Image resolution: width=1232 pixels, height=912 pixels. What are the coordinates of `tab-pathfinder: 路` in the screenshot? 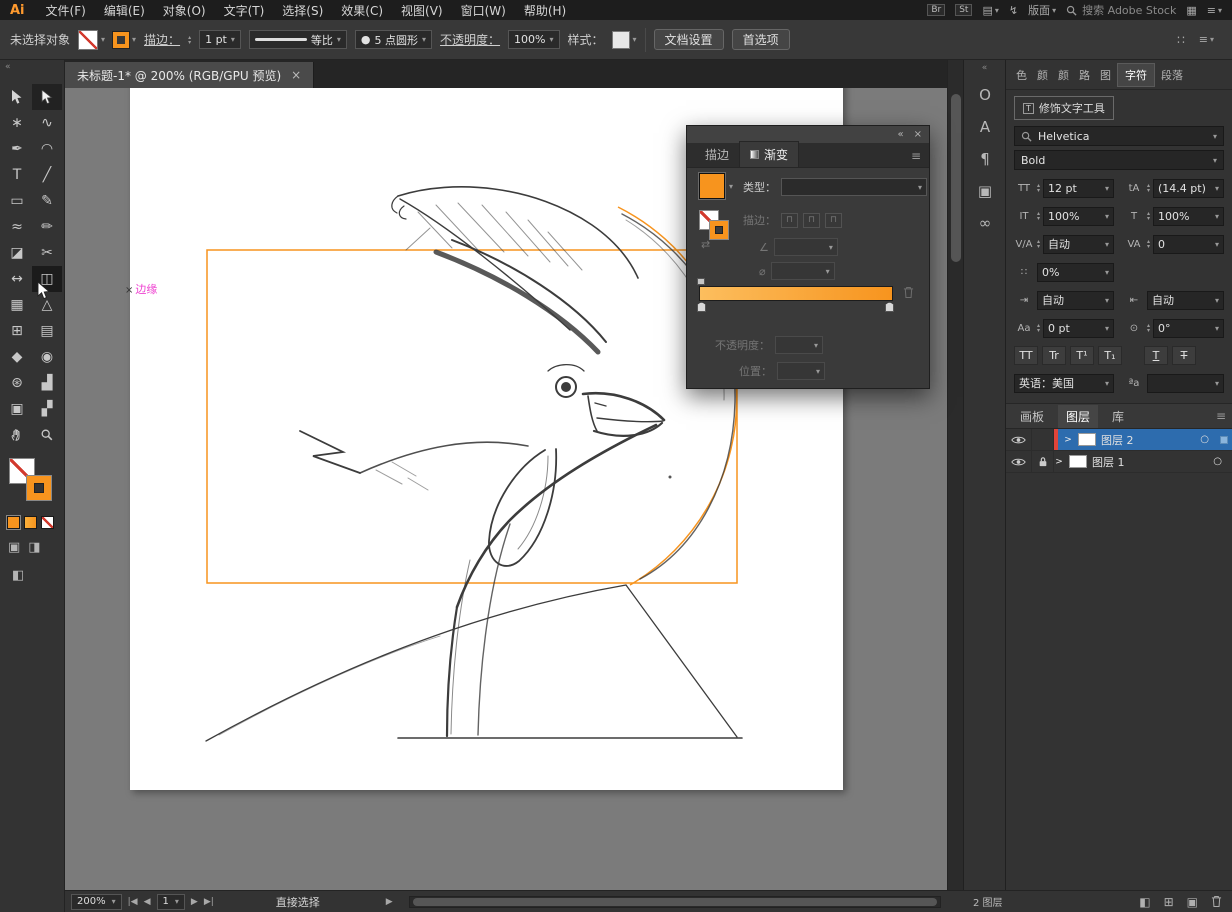 It's located at (1084, 75).